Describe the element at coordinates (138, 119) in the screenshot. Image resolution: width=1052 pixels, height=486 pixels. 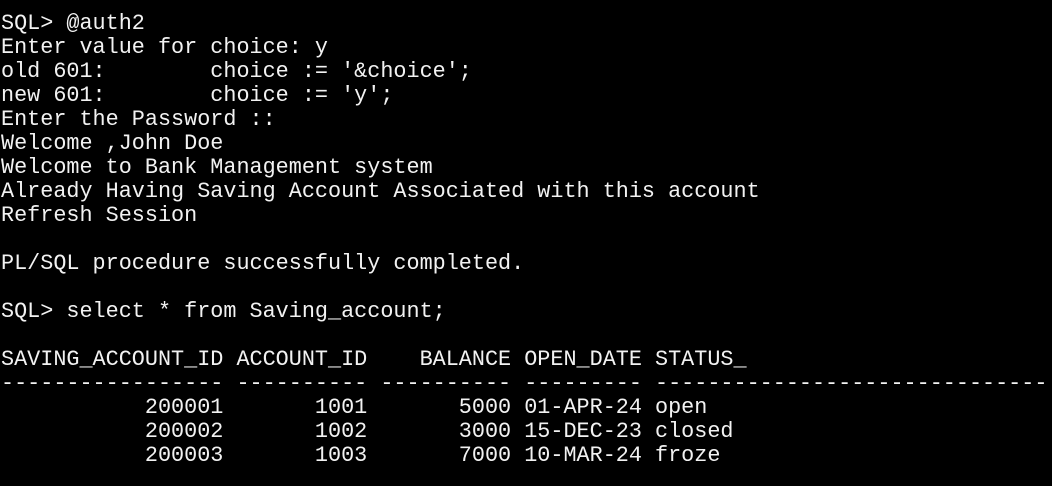
I see `output-line: Enter the Password ::` at that location.